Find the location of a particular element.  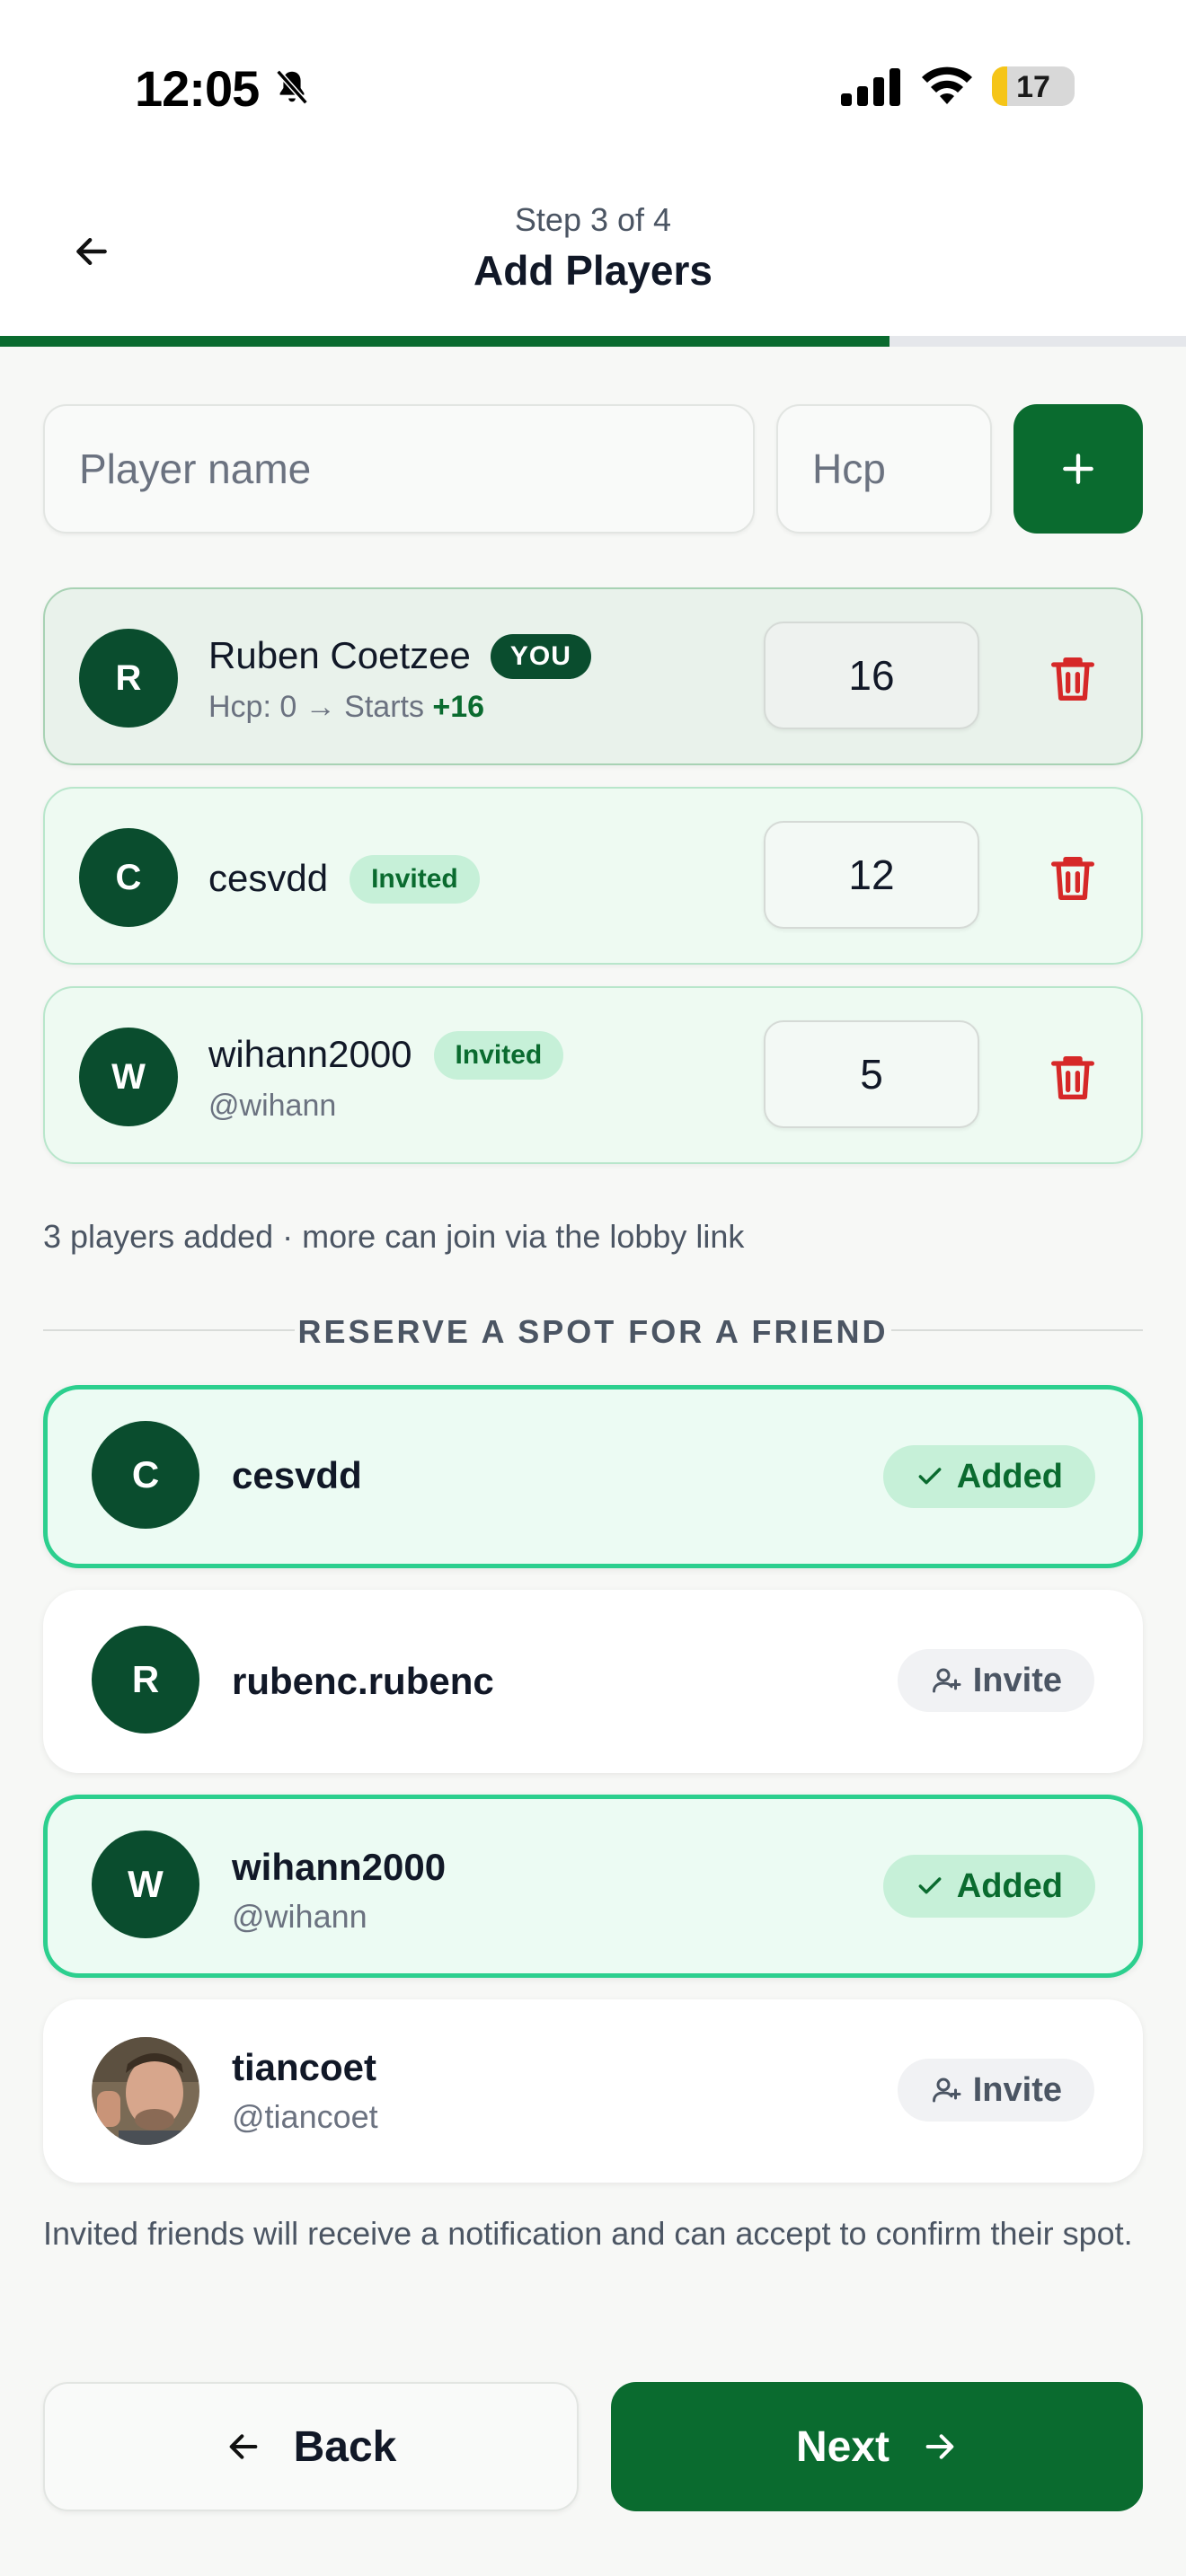

player-name-text: Ruben Coetzee is located at coordinates (339, 655).